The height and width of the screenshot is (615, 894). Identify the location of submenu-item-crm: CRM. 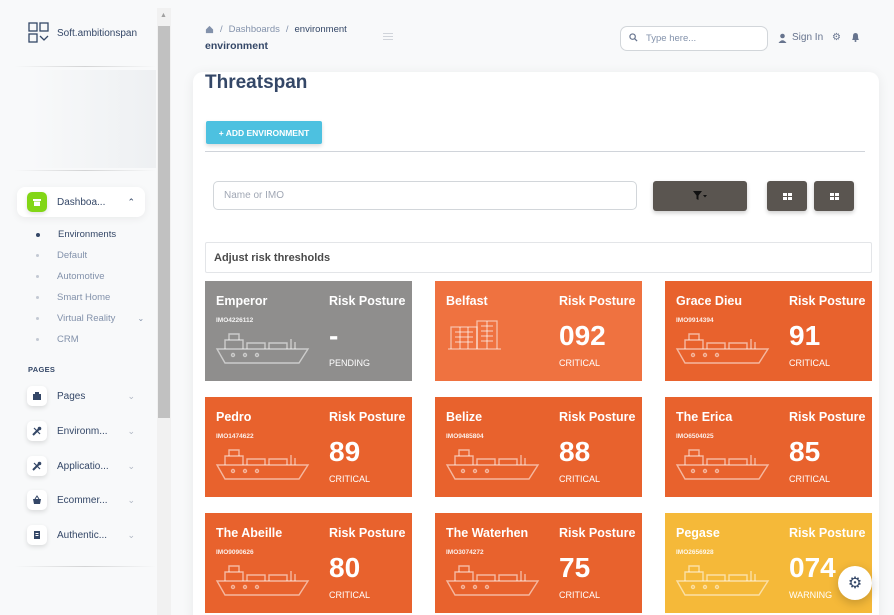
(90, 339).